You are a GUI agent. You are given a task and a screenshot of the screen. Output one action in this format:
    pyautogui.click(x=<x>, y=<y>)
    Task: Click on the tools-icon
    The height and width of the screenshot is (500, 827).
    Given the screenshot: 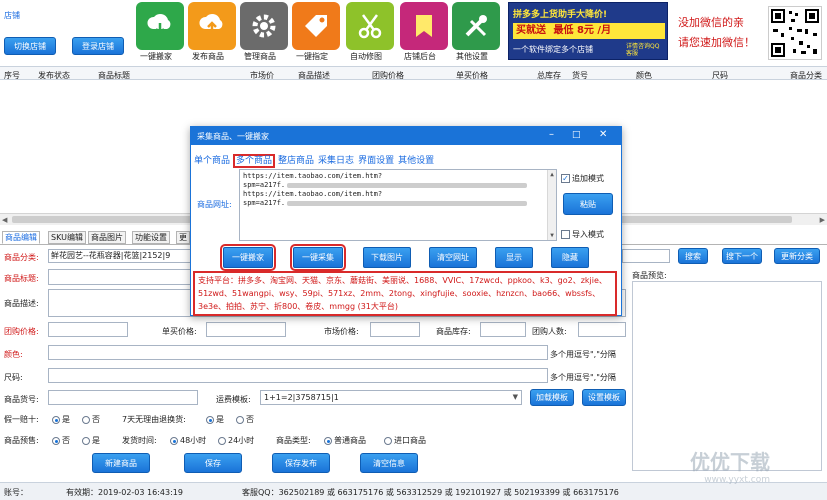 What is the action you would take?
    pyautogui.click(x=476, y=26)
    